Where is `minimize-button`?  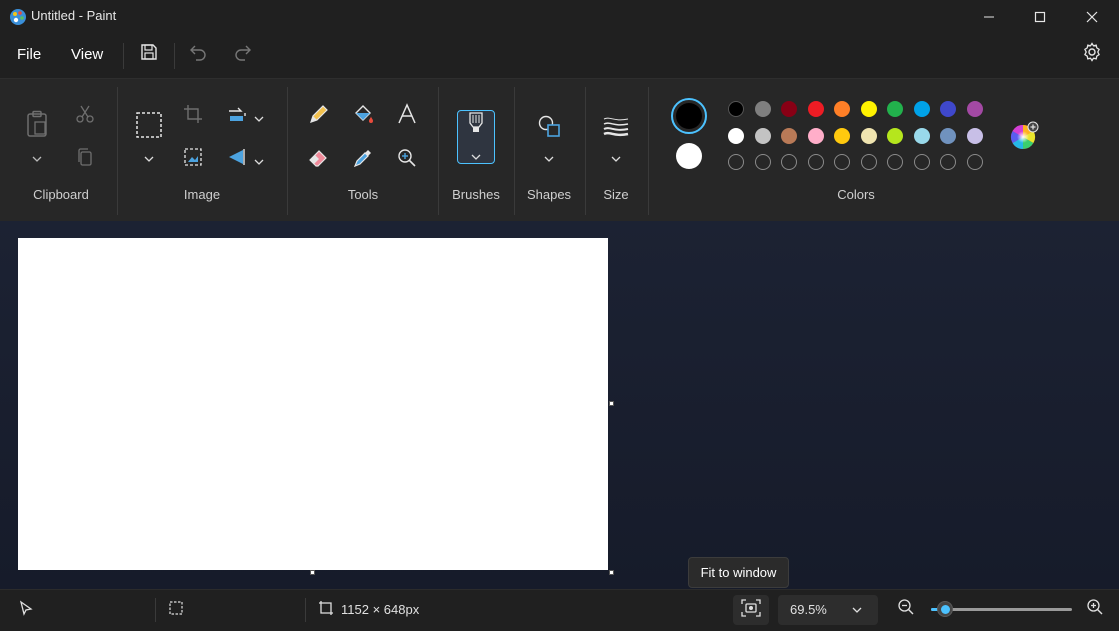
minimize-button is located at coordinates (989, 17).